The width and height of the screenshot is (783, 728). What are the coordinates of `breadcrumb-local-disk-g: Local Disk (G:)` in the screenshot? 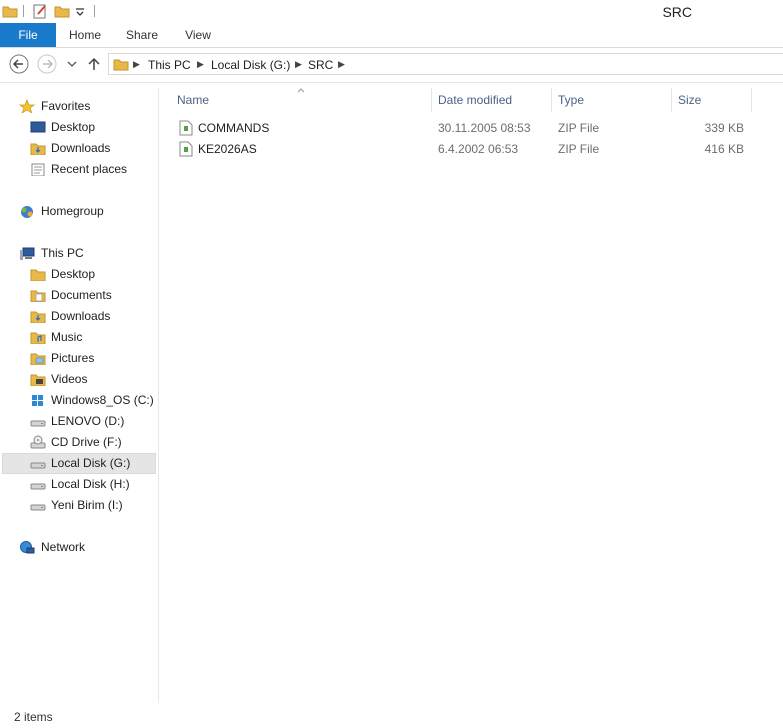 It's located at (250, 65).